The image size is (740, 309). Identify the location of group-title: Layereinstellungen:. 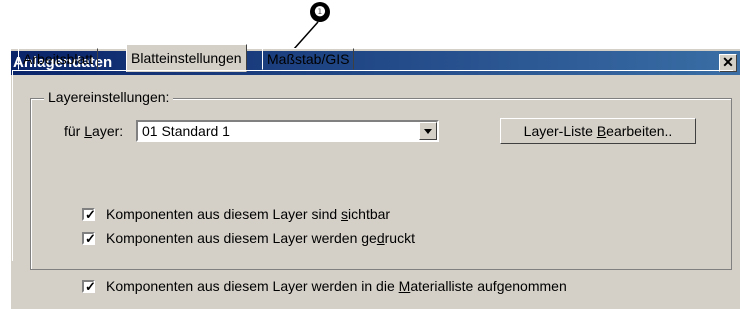
(109, 97).